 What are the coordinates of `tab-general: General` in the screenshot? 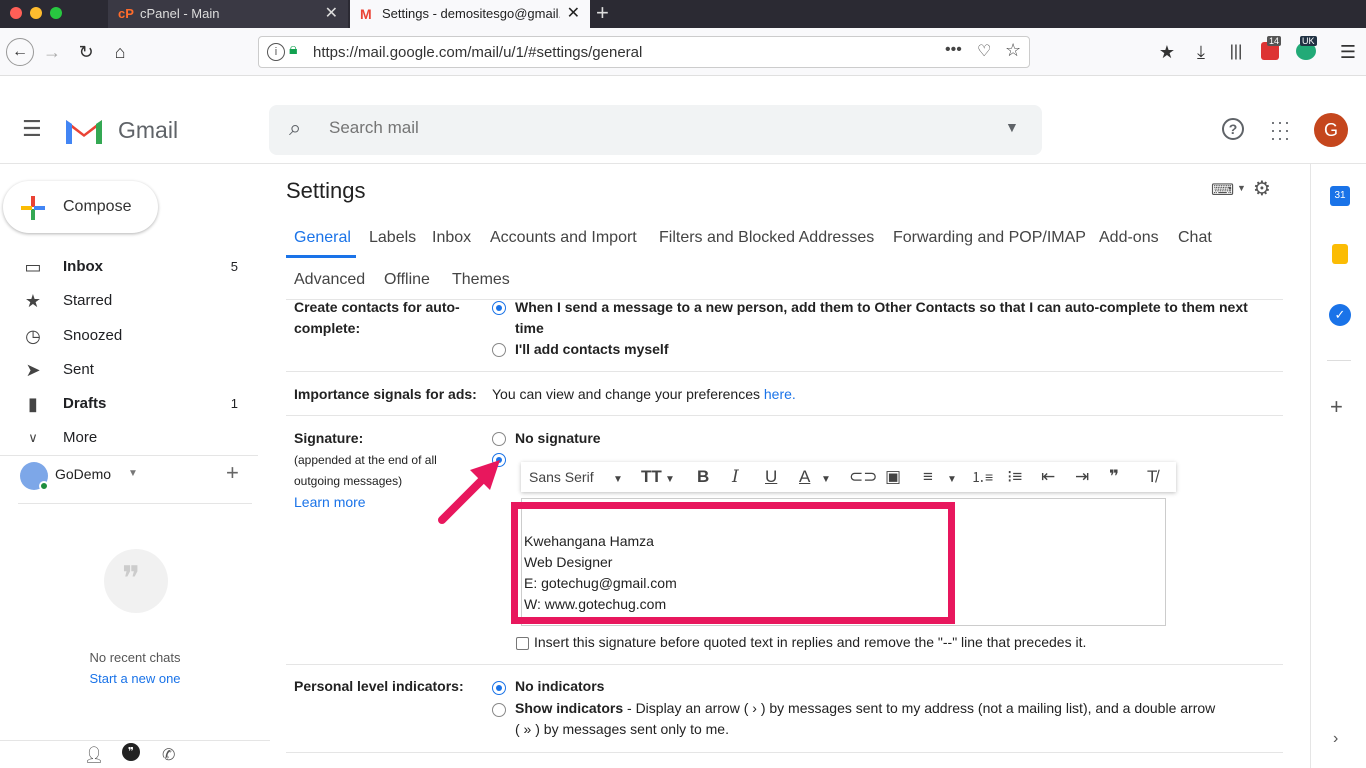 It's located at (322, 238).